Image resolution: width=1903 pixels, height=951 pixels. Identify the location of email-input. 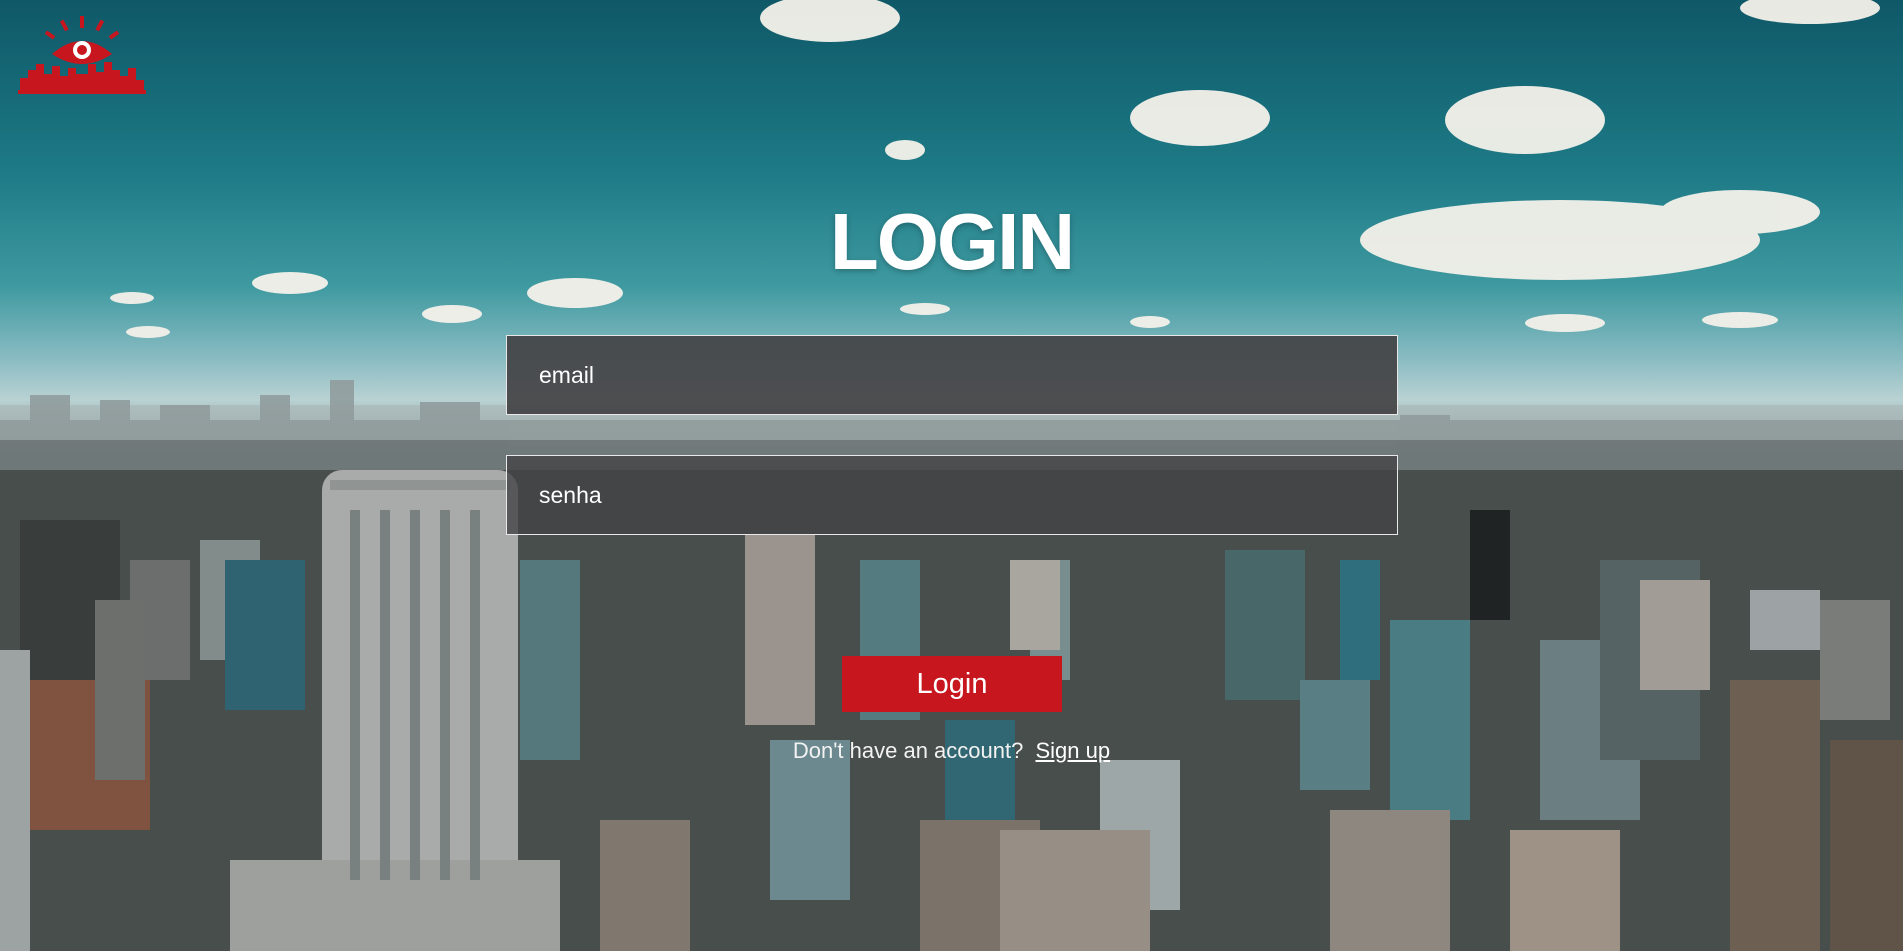
(952, 375).